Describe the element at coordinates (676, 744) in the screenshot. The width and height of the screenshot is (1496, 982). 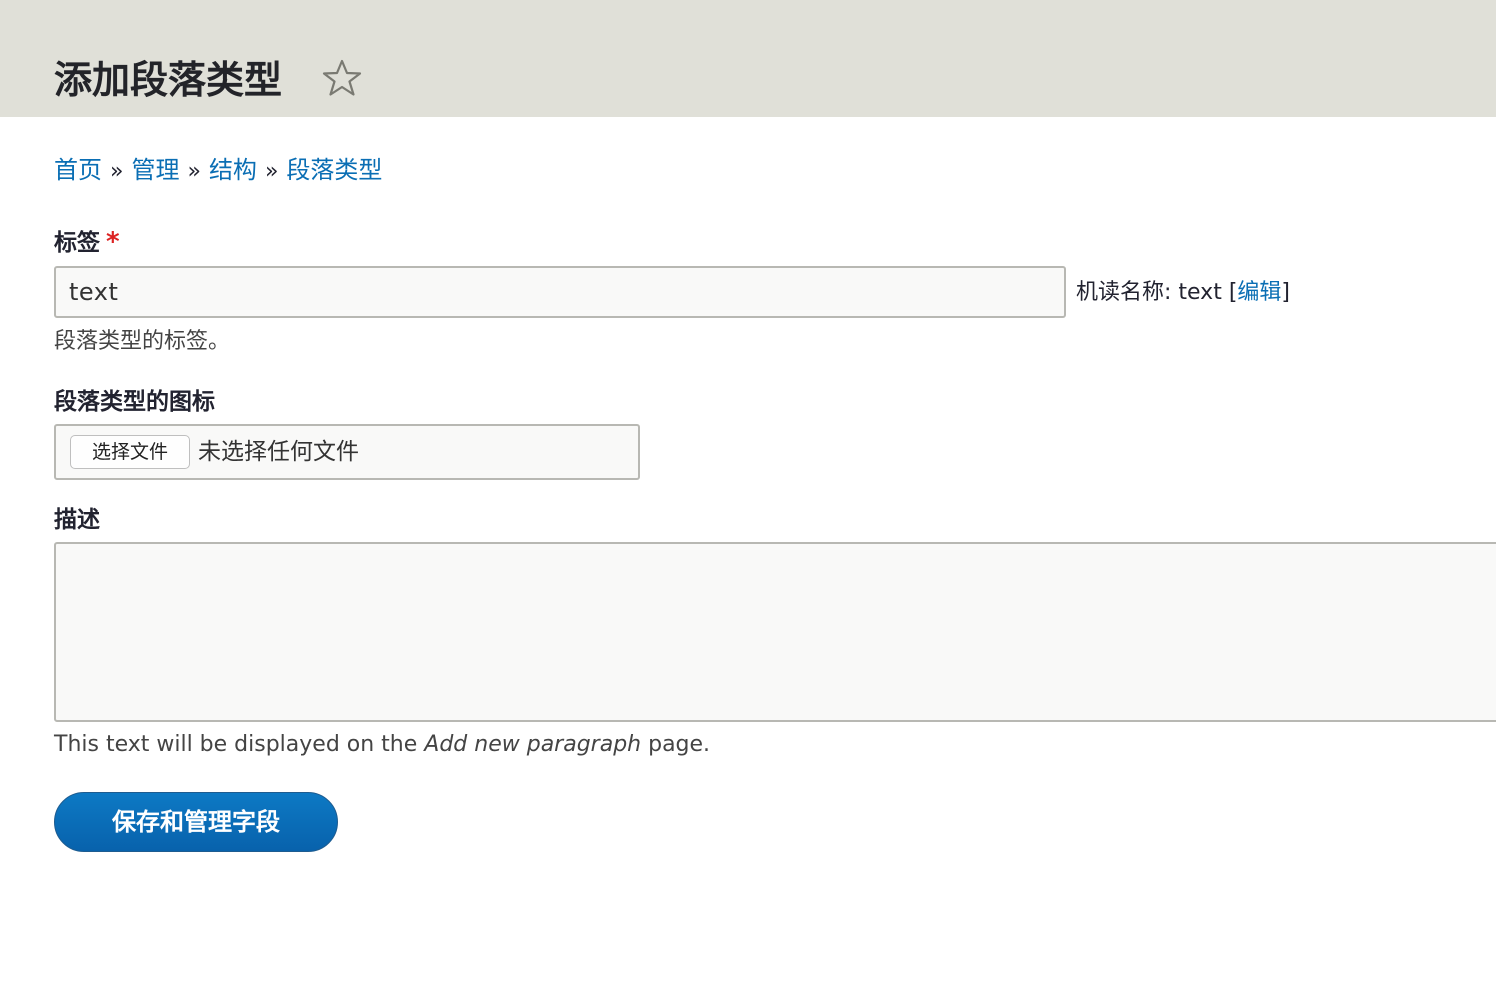
I see `description-help-suffix: page.` at that location.